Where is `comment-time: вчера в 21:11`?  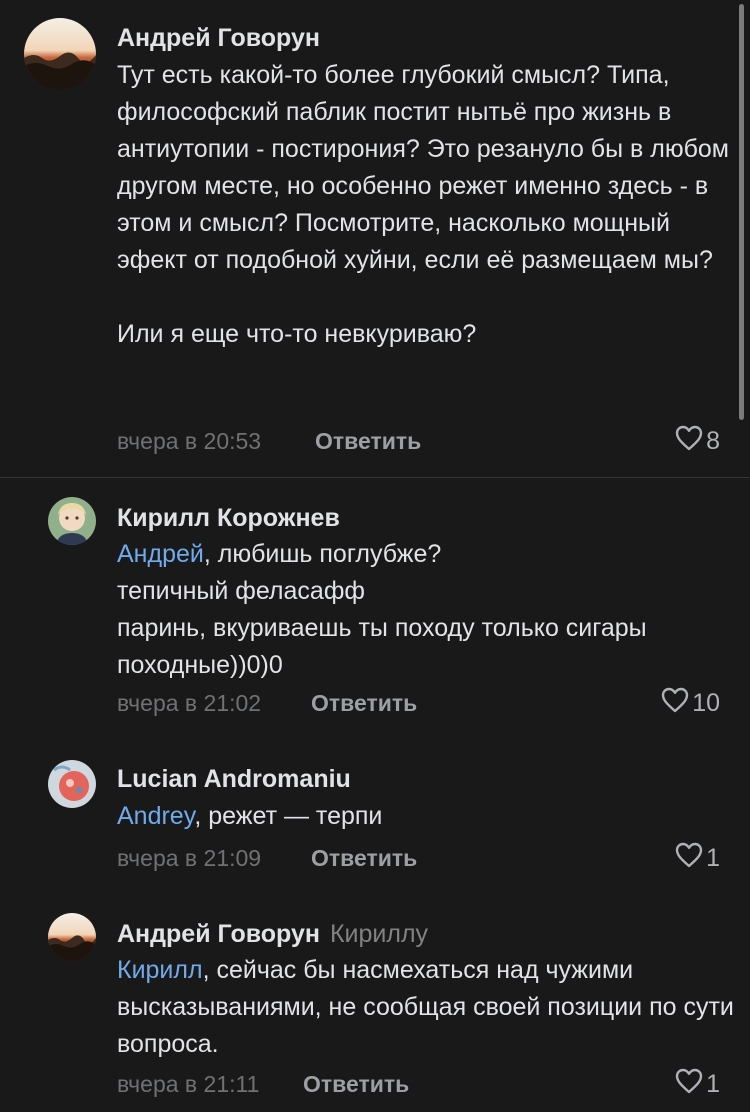 comment-time: вчера в 21:11 is located at coordinates (188, 1084).